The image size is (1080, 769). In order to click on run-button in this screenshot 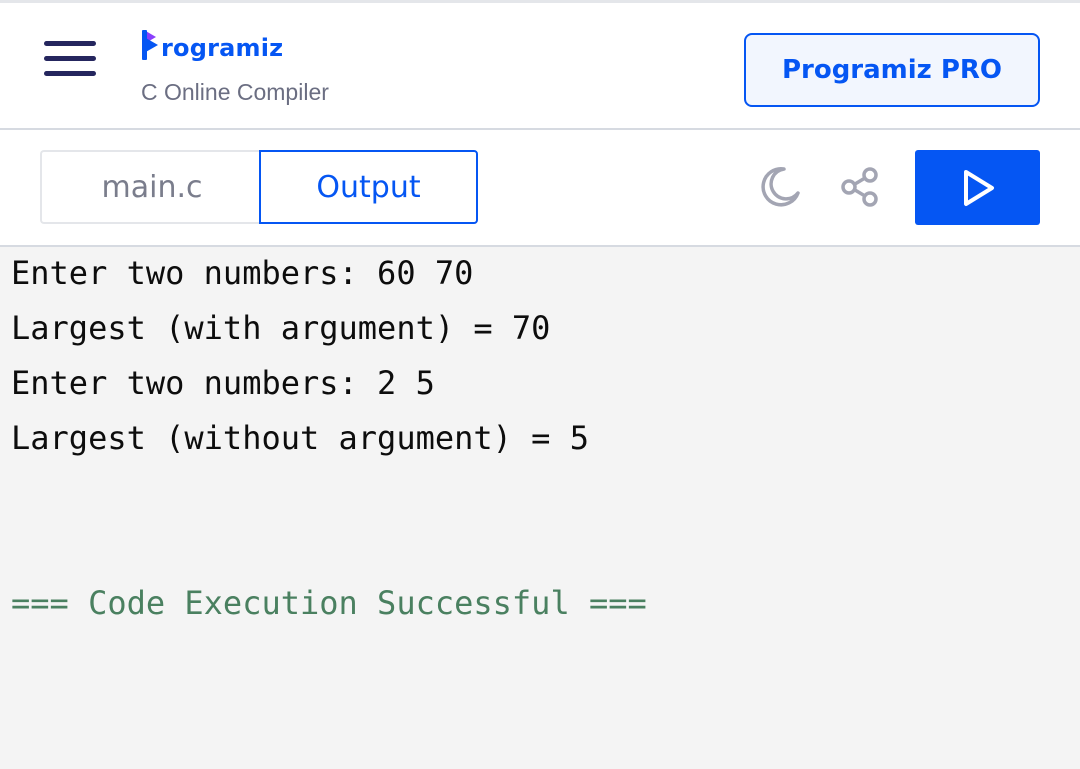, I will do `click(977, 187)`.